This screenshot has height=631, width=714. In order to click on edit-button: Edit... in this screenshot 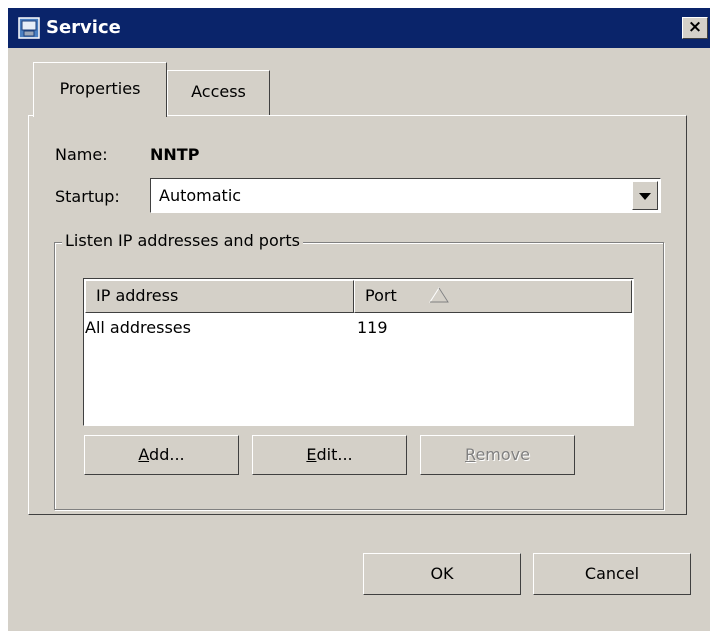, I will do `click(329, 455)`.